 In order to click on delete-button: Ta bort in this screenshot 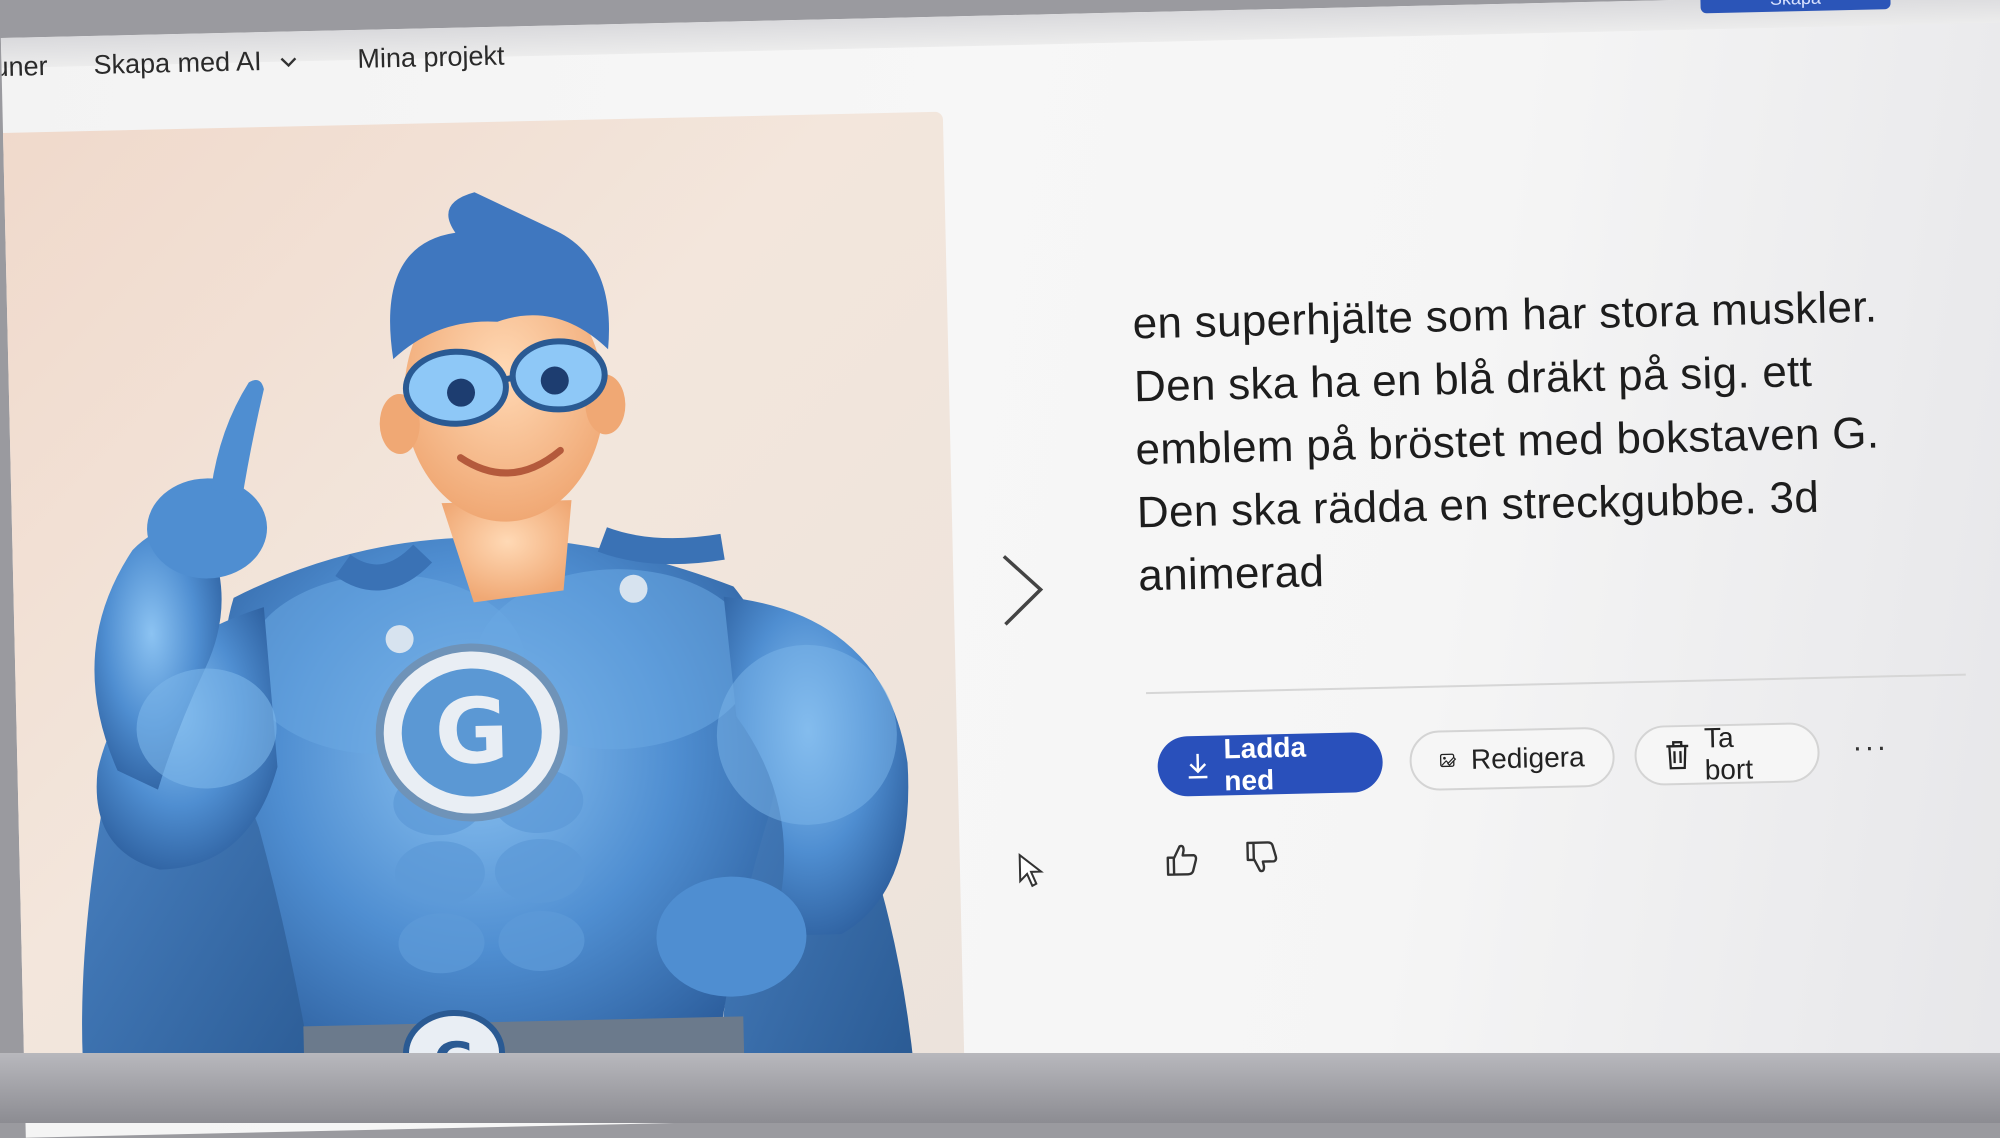, I will do `click(1727, 754)`.